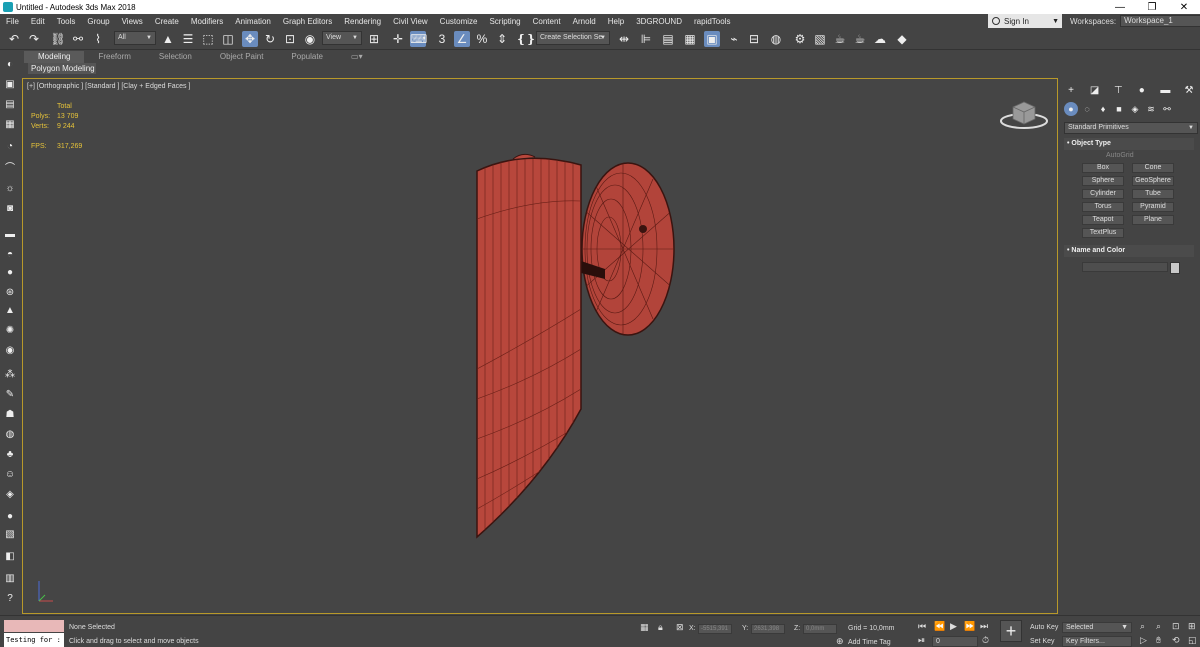  What do you see at coordinates (10, 495) in the screenshot?
I see `texture-icon: ◈` at bounding box center [10, 495].